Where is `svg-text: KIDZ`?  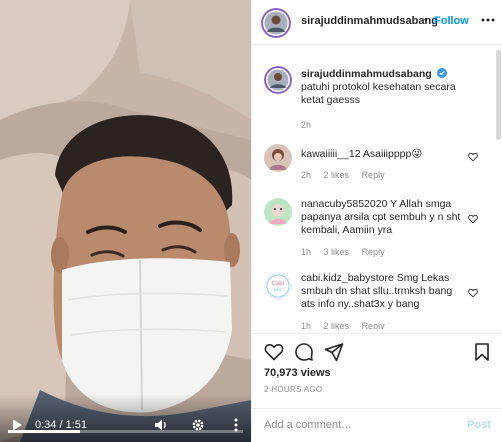
svg-text: KIDZ is located at coordinates (278, 290).